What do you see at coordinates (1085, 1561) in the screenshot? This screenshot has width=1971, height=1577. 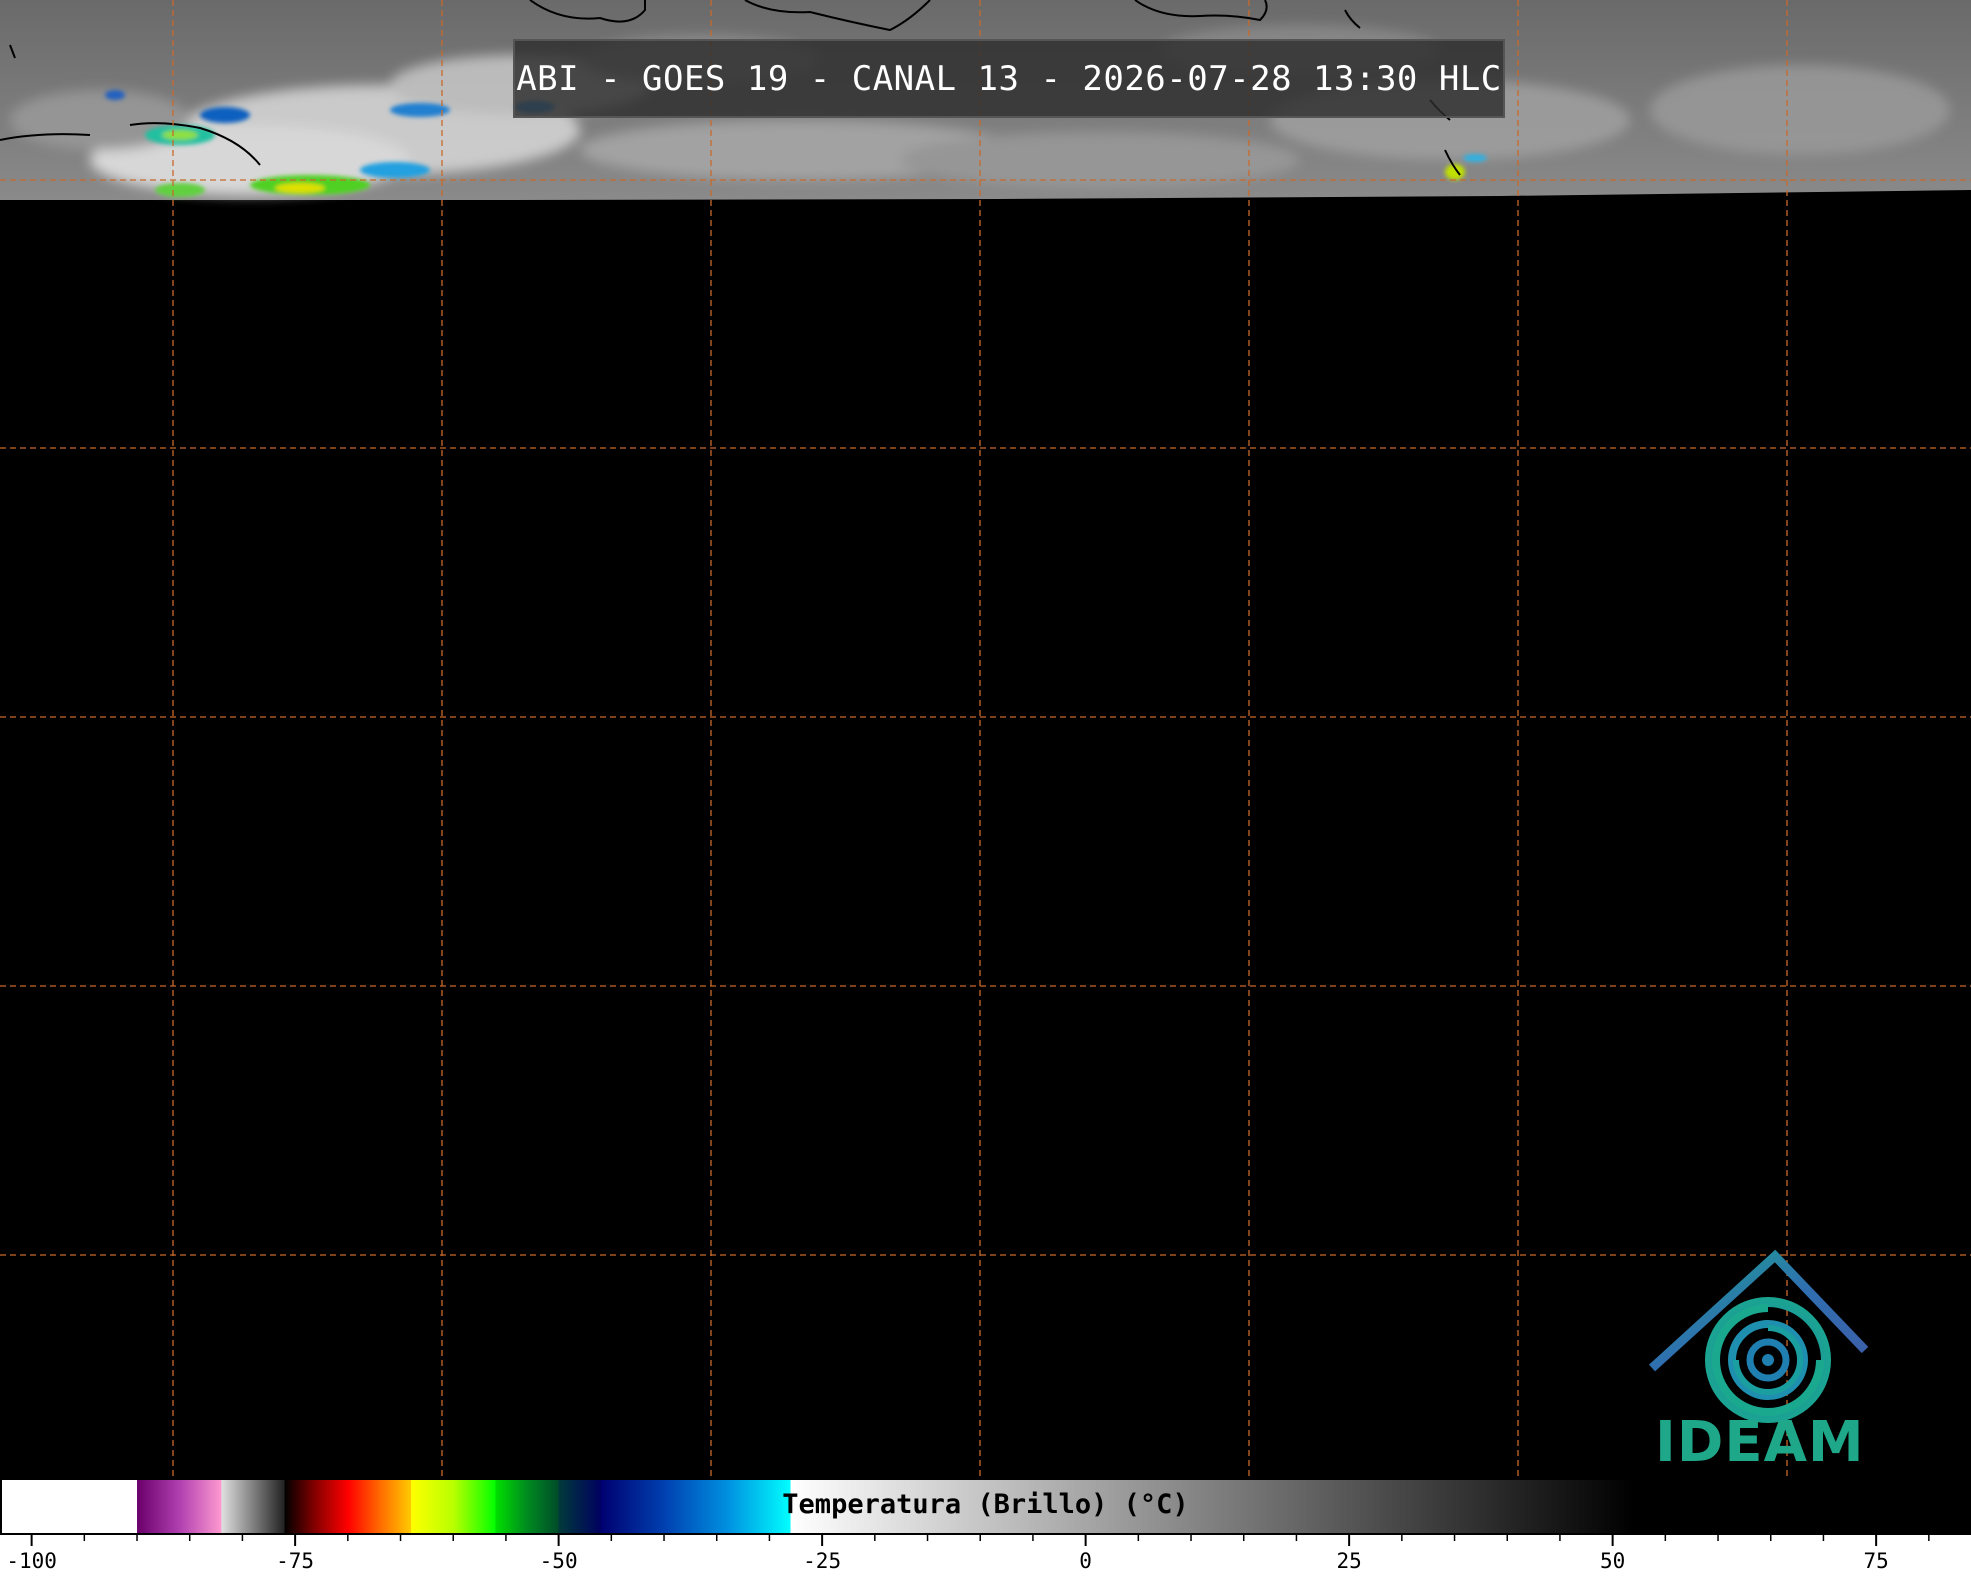 I see `colorbar-tick-label: 0` at bounding box center [1085, 1561].